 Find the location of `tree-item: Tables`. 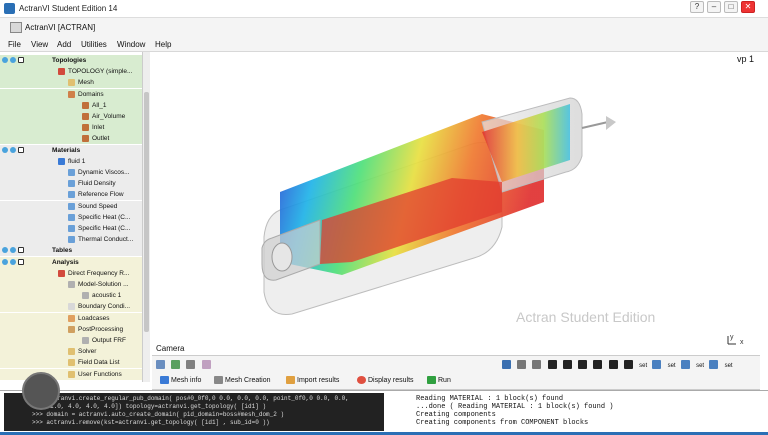

tree-item: Tables is located at coordinates (71, 251).